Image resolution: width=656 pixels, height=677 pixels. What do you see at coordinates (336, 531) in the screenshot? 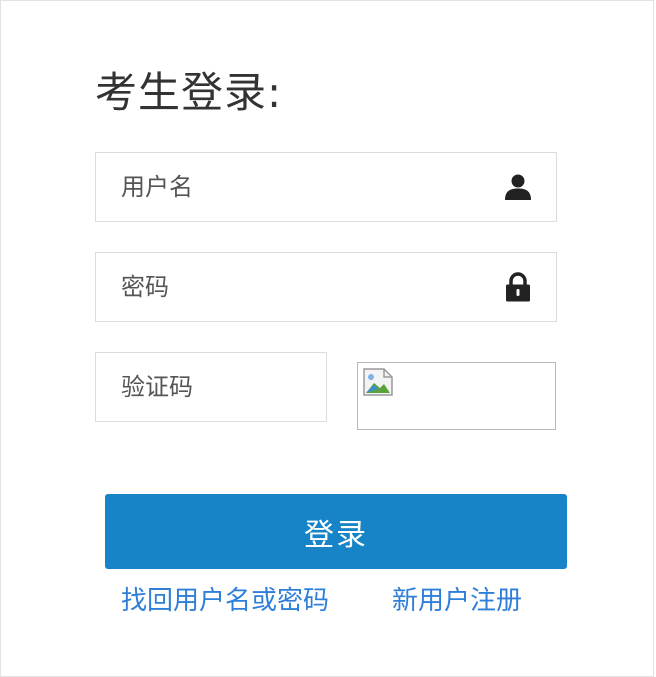
I see `login-button: 登录` at bounding box center [336, 531].